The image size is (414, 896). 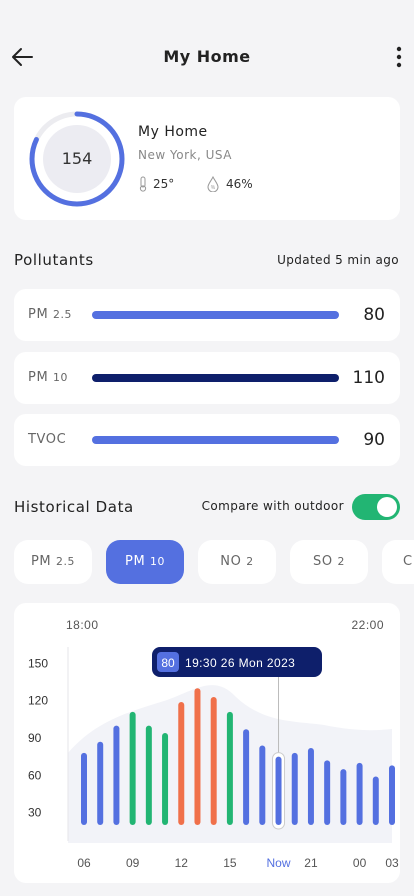 I want to click on pollutant-label: PM 10, so click(x=48, y=377).